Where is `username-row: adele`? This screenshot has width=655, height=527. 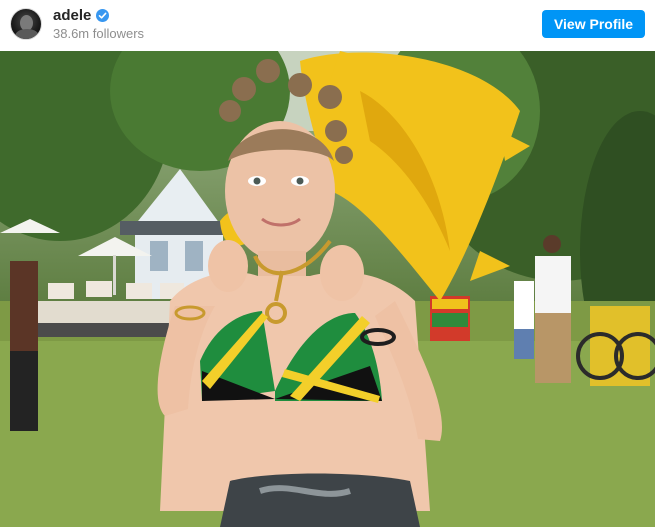 username-row: adele is located at coordinates (81, 15).